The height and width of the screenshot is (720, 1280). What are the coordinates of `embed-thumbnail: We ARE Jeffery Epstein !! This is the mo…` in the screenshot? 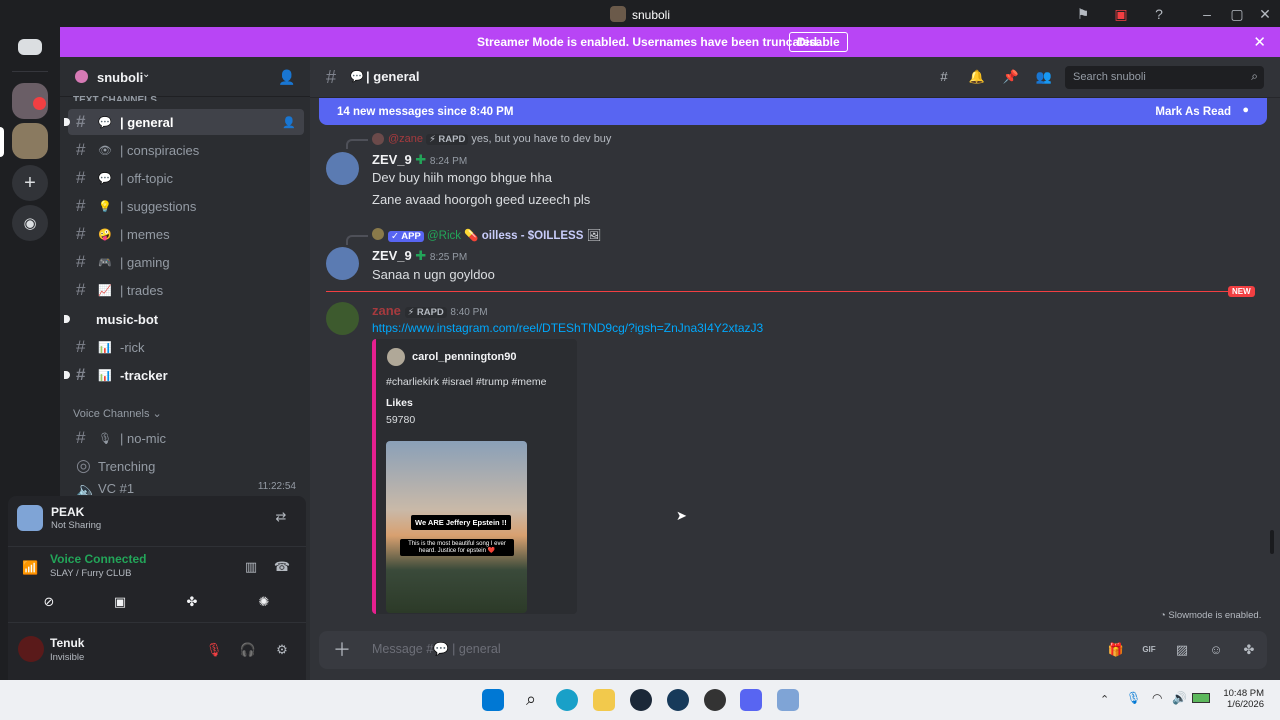 It's located at (456, 527).